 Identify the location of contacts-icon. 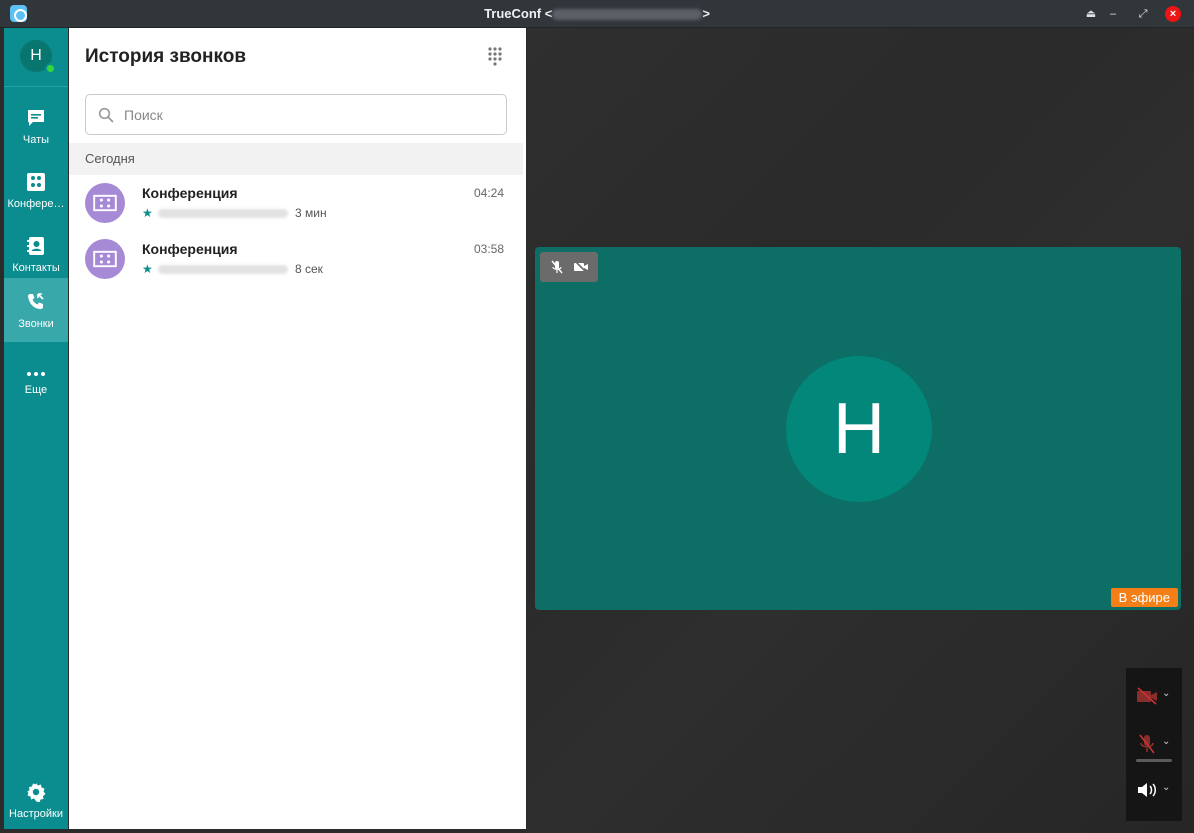
(35, 246).